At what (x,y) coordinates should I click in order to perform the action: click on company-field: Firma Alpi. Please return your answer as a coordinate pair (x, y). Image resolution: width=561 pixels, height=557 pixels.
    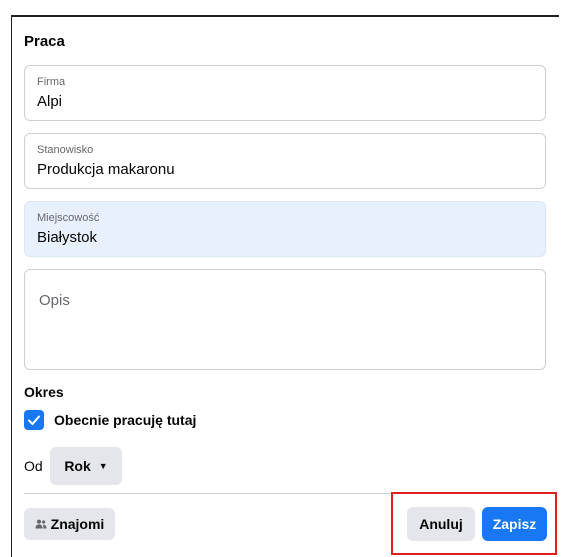
    Looking at the image, I should click on (285, 93).